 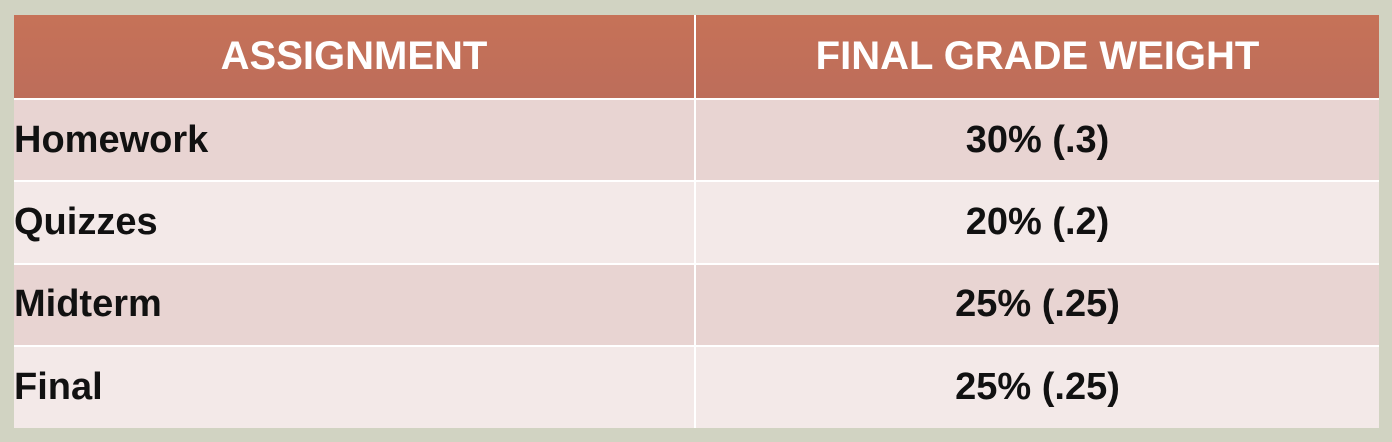 I want to click on weight-cell: 20% (.2), so click(x=1036, y=222).